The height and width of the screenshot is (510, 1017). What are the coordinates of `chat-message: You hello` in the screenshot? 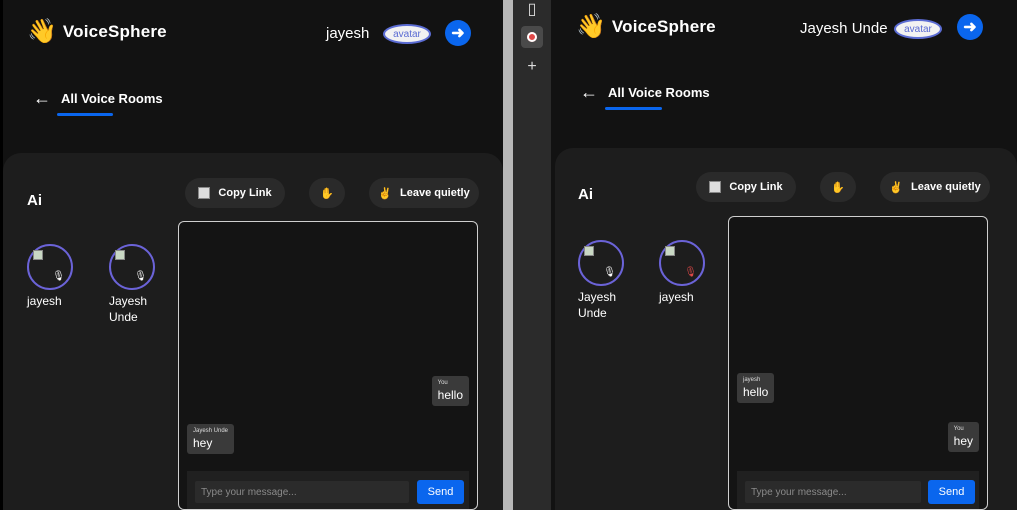 It's located at (450, 391).